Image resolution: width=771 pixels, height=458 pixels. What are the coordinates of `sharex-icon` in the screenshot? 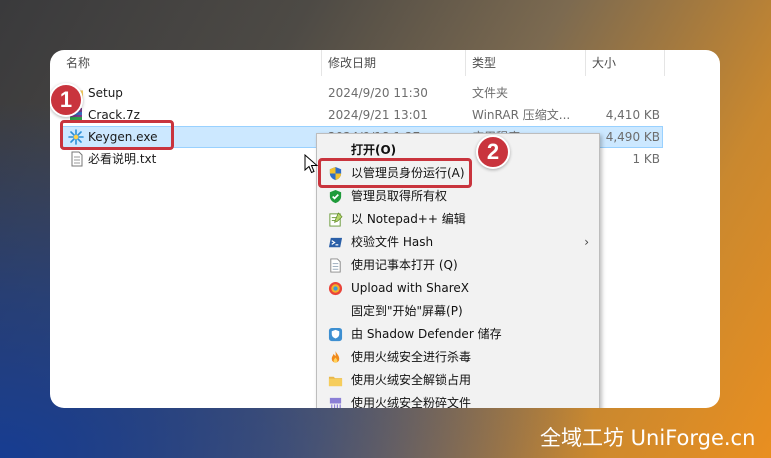 It's located at (335, 288).